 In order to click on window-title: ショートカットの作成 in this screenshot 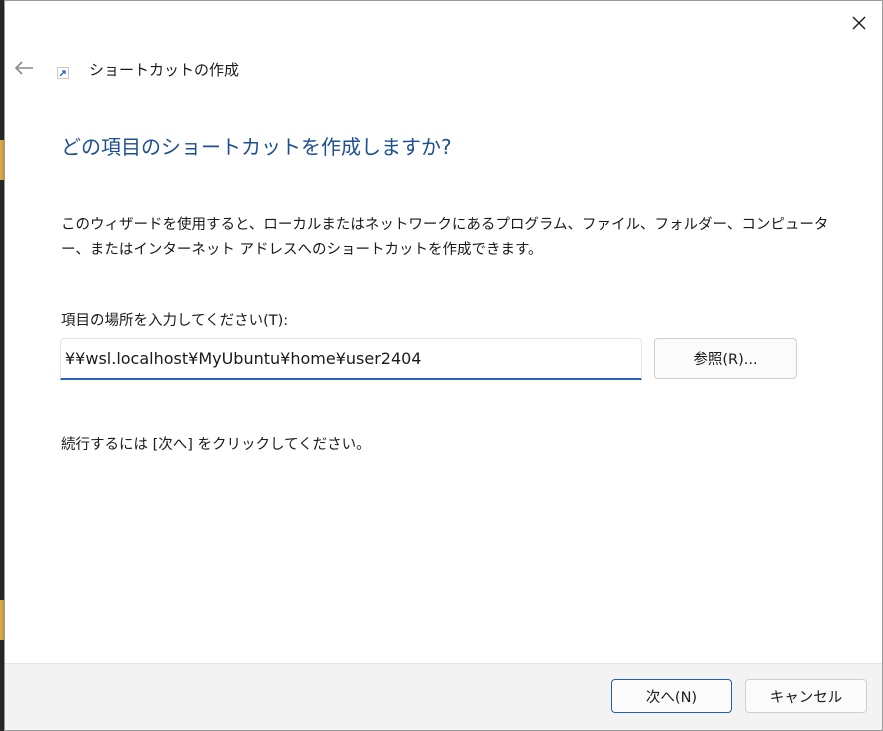, I will do `click(164, 70)`.